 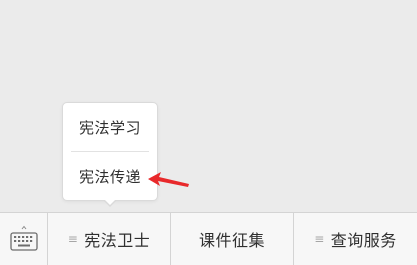 I want to click on submenu-item-label: 宪法传递, so click(x=109, y=176).